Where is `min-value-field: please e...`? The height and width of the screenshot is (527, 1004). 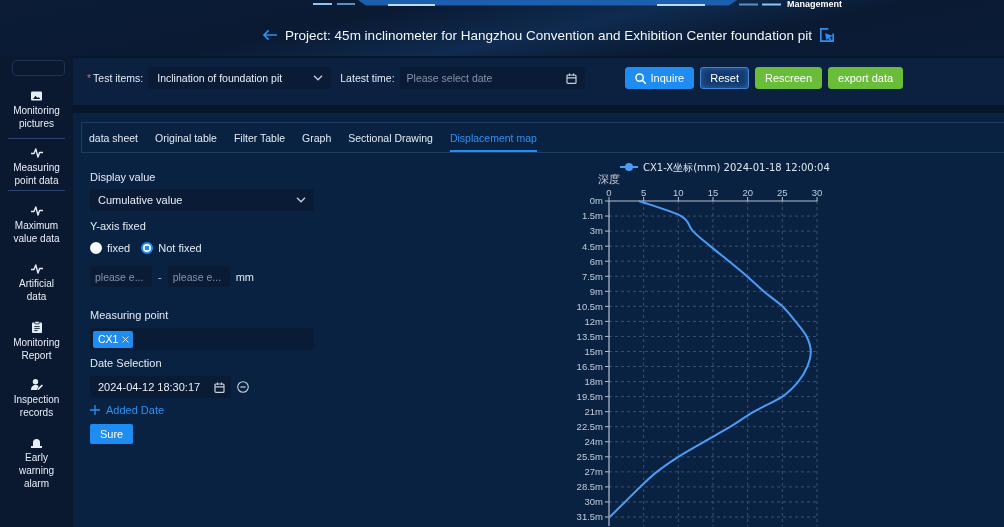
min-value-field: please e... is located at coordinates (121, 276).